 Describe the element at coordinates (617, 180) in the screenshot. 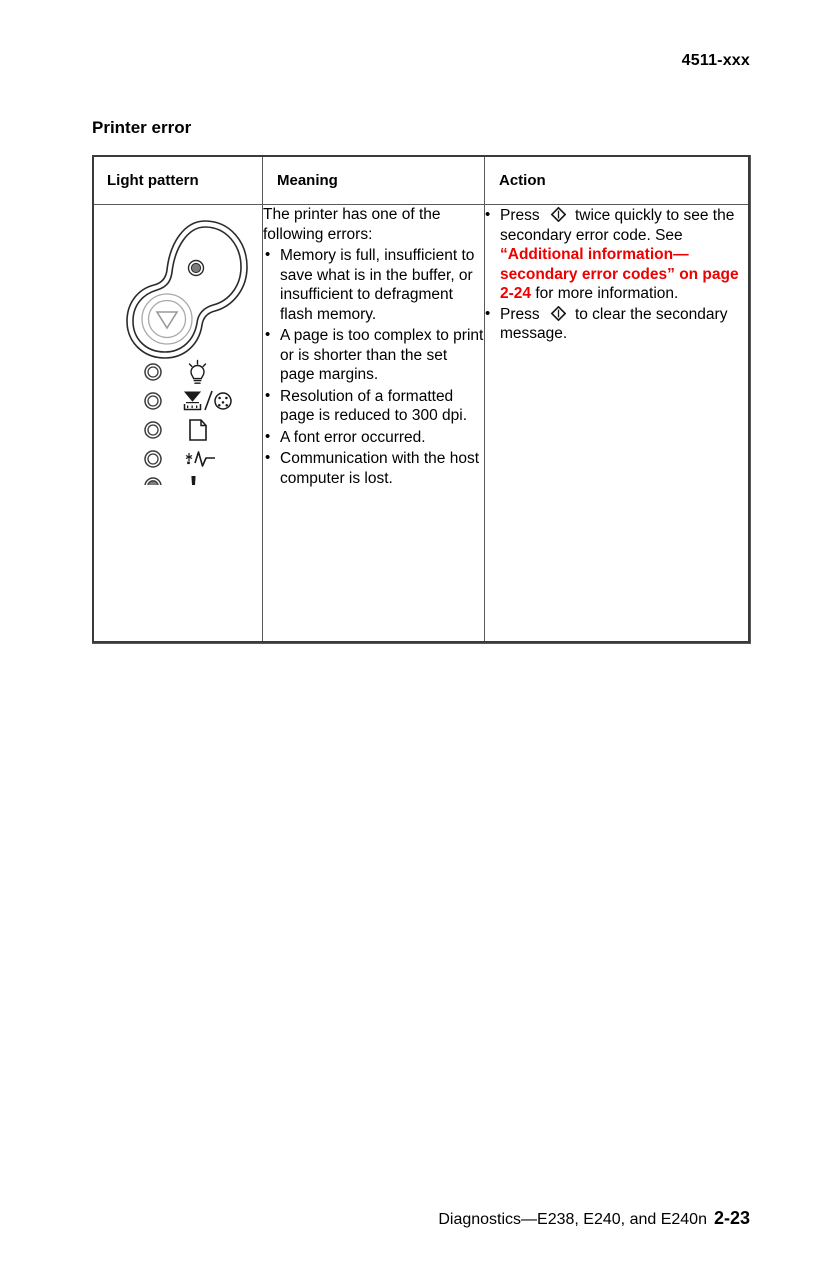

I see `column-header-action: Action` at that location.